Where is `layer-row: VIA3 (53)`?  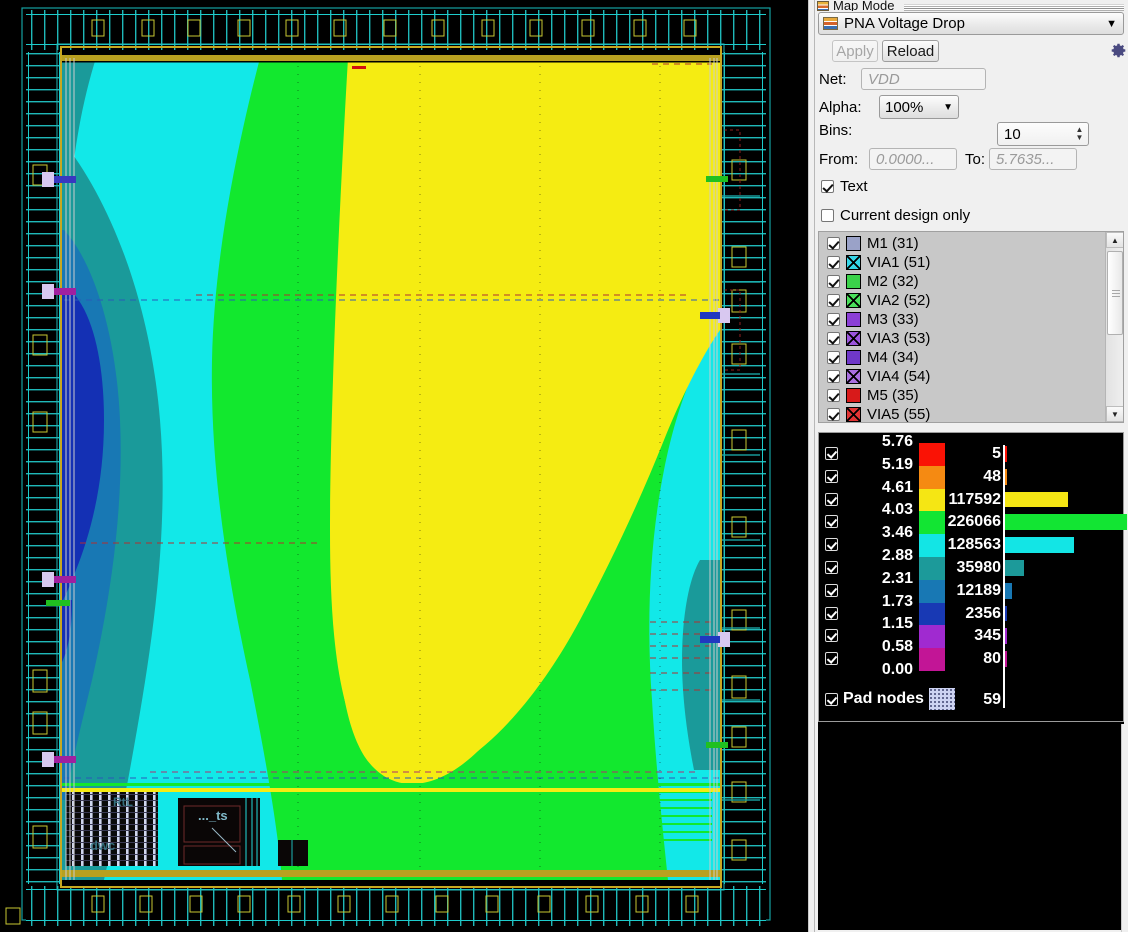
layer-row: VIA3 (53) is located at coordinates (961, 338).